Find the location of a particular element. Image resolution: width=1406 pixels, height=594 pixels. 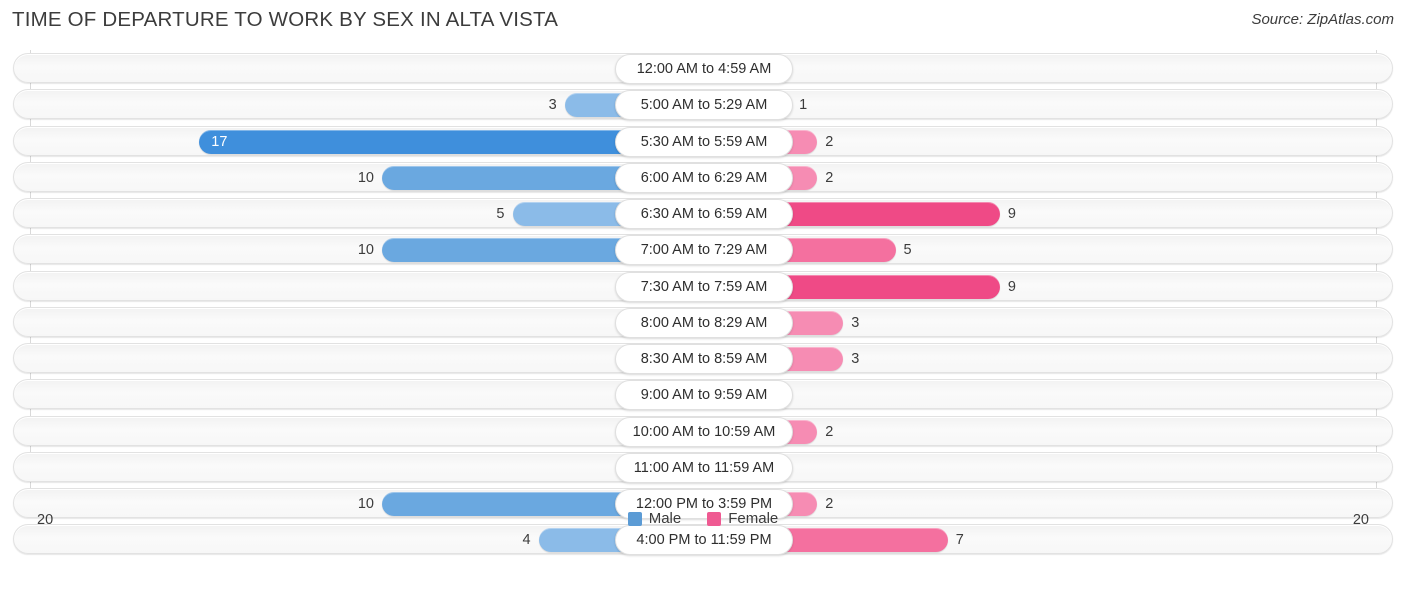

bar-row: 038:30 AM to 8:59 AM is located at coordinates (703, 358).